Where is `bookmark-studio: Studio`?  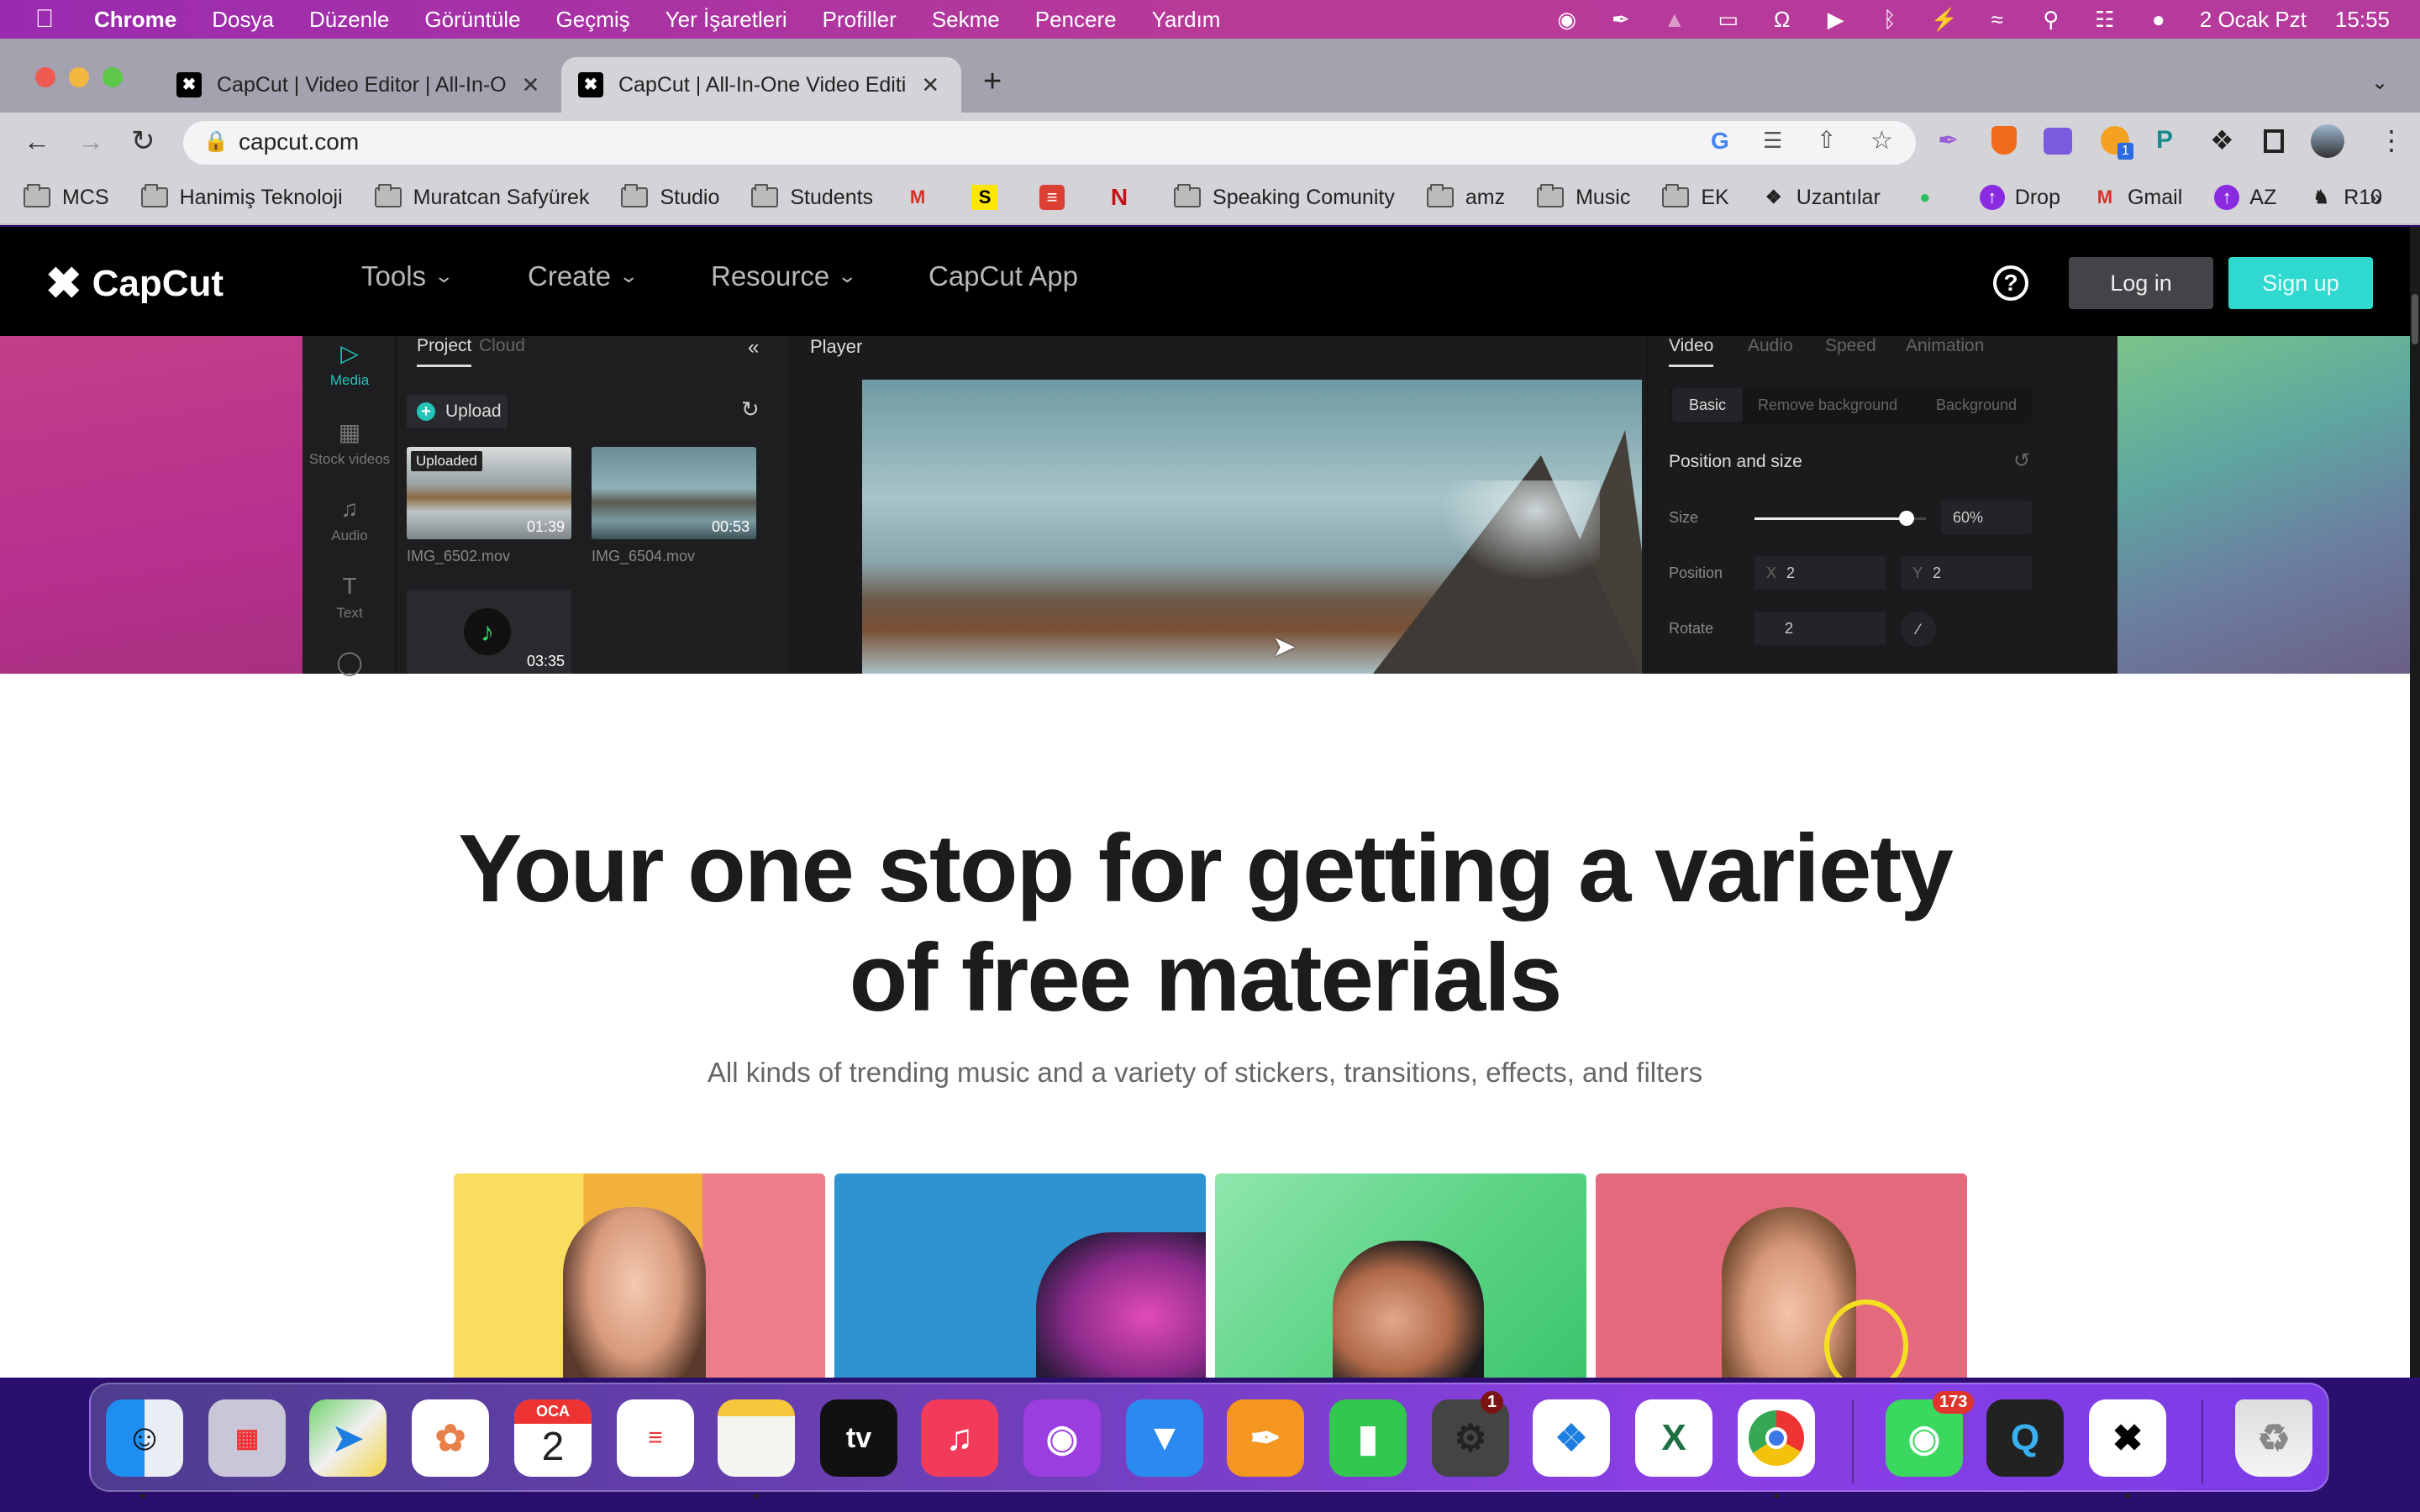 bookmark-studio: Studio is located at coordinates (670, 197).